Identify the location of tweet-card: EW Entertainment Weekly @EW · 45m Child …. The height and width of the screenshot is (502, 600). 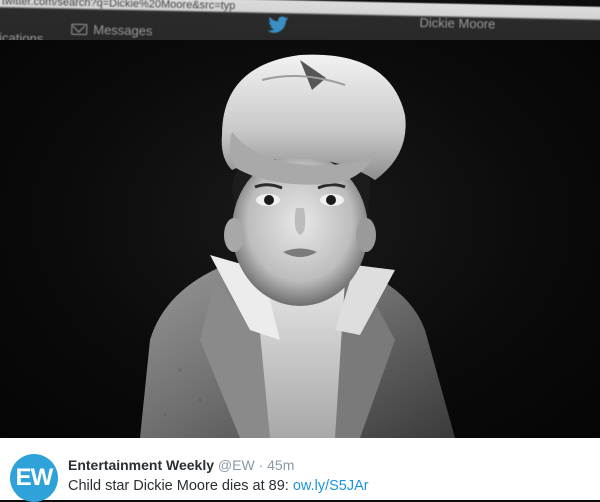
(300, 470).